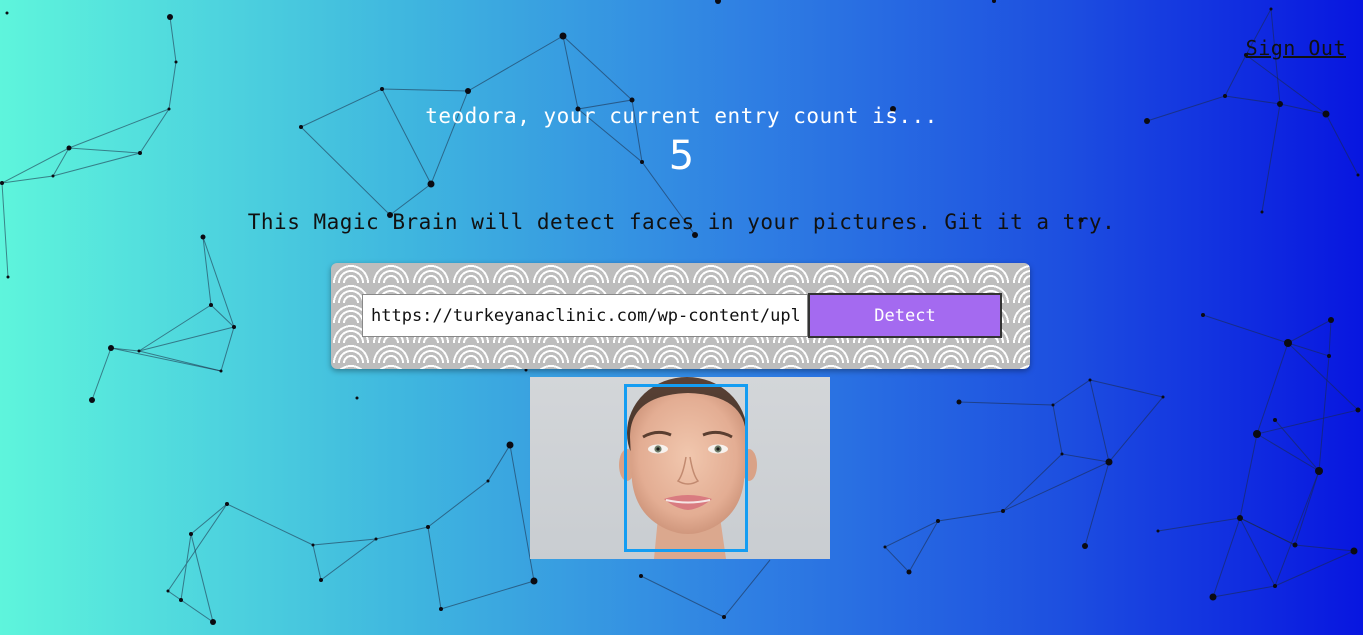 The height and width of the screenshot is (635, 1363). What do you see at coordinates (681, 156) in the screenshot?
I see `entry-count: 5` at bounding box center [681, 156].